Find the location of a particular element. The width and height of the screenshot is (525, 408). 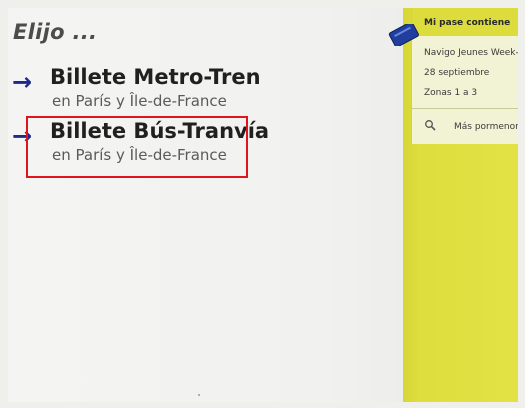

option-subtitle: en París y Île-de-France is located at coordinates (139, 101).